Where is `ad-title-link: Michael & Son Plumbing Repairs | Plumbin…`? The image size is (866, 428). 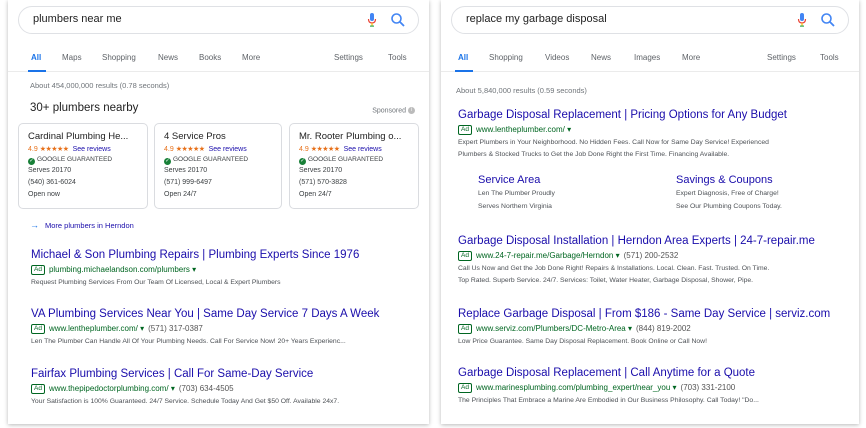 ad-title-link: Michael & Son Plumbing Repairs | Plumbin… is located at coordinates (195, 255).